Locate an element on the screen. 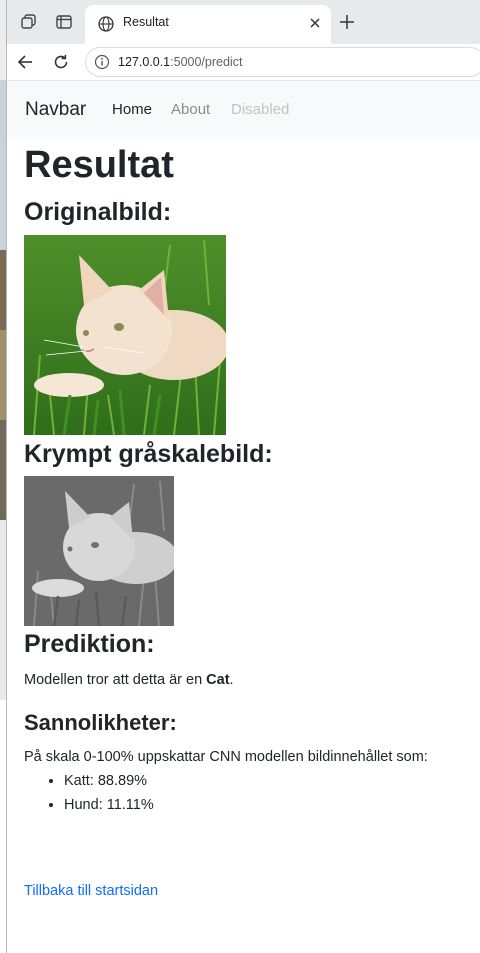 The image size is (480, 953). original-image-heading: Originalbild: is located at coordinates (98, 212).